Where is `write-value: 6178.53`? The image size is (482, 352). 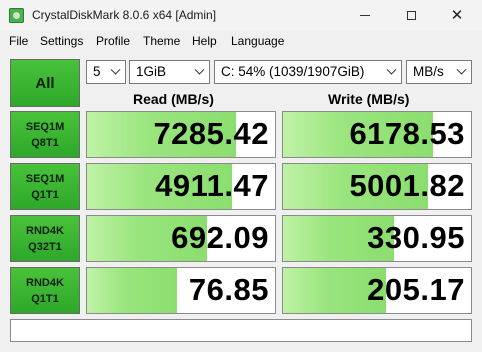 write-value: 6178.53 is located at coordinates (407, 133).